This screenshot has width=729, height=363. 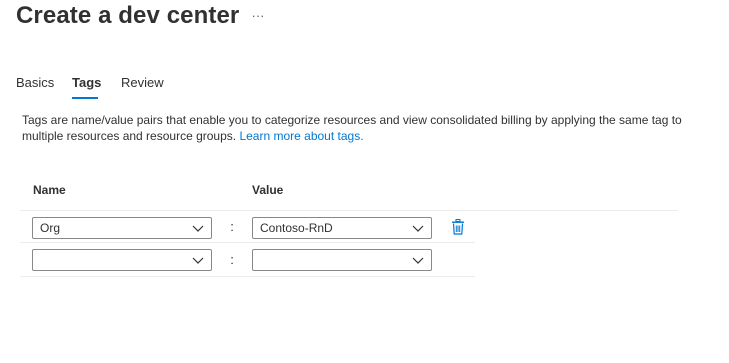 What do you see at coordinates (50, 228) in the screenshot?
I see `tag-name-value: Org` at bounding box center [50, 228].